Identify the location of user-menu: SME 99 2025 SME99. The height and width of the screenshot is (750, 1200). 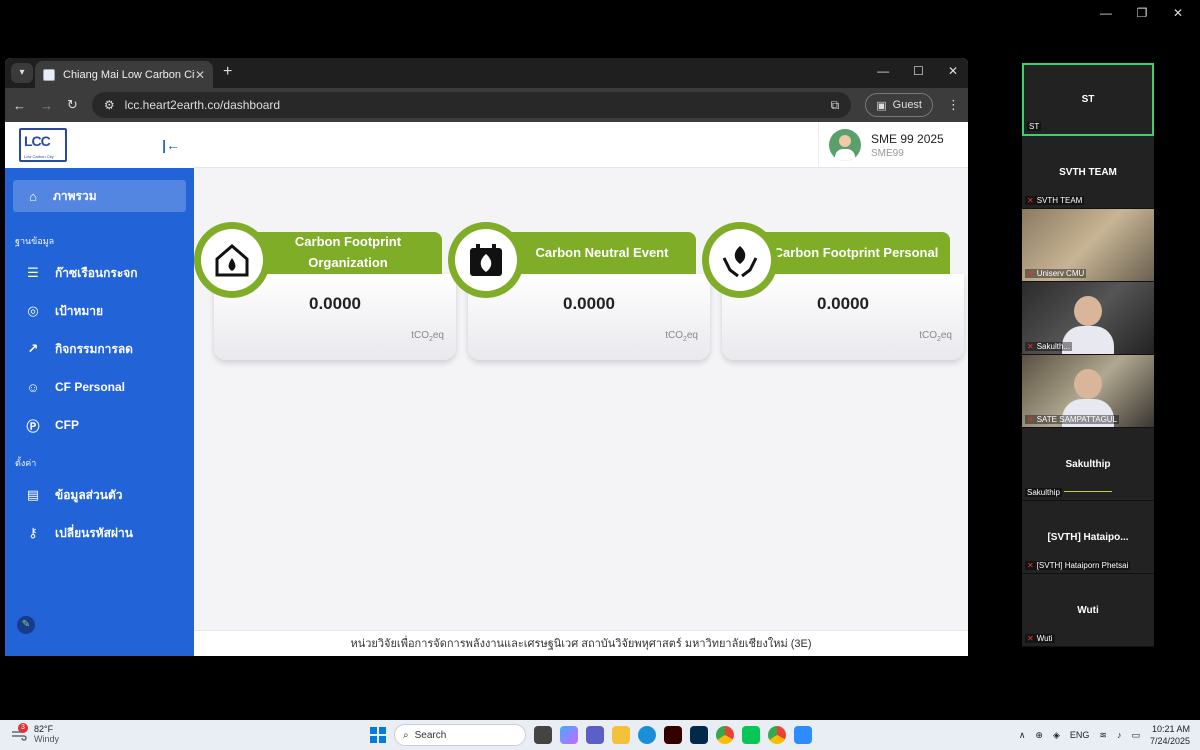
(893, 145).